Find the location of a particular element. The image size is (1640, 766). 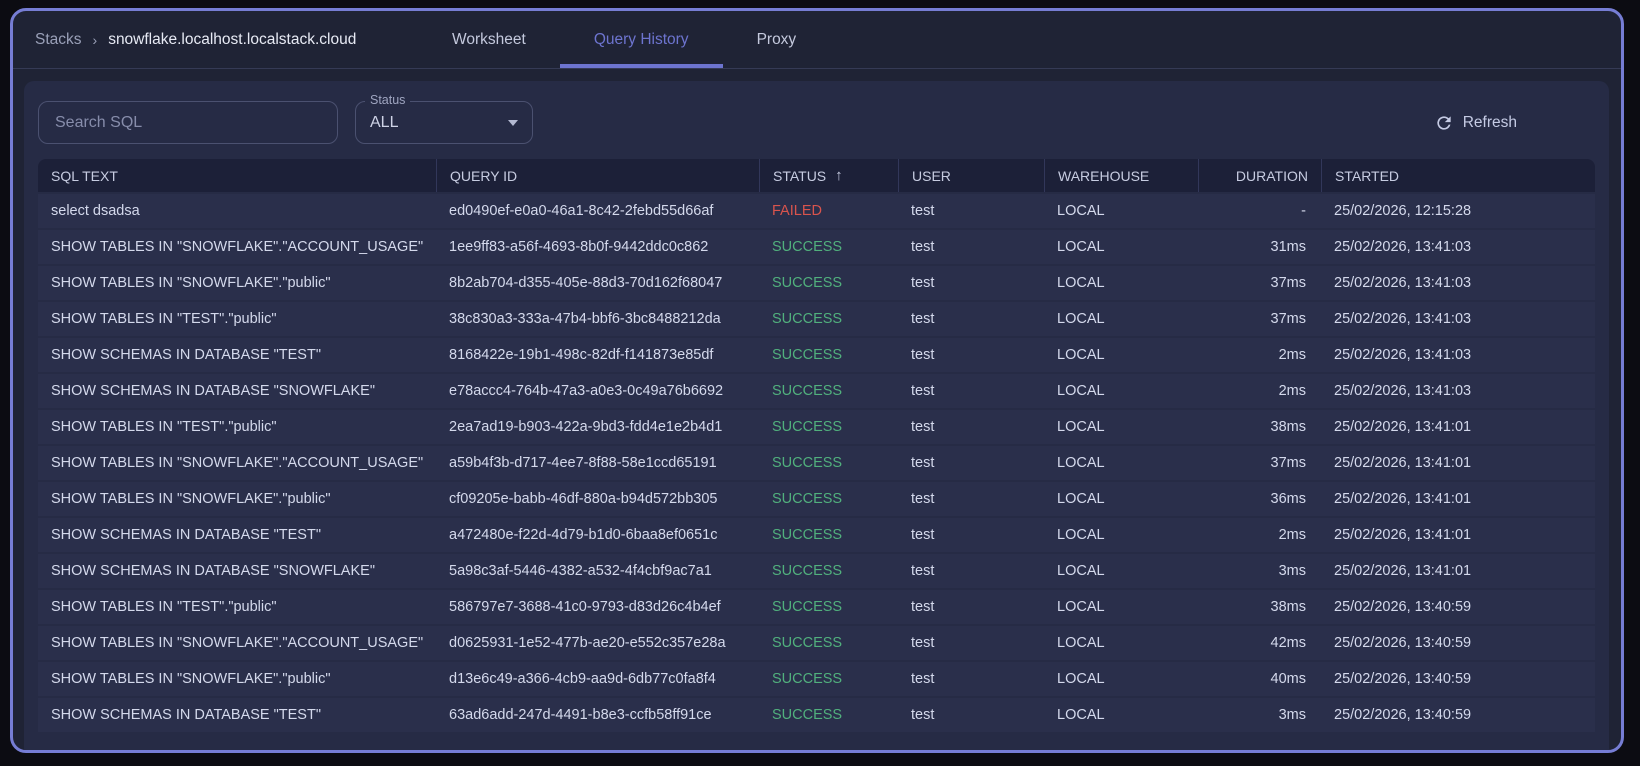

cell-duration: 31ms is located at coordinates (1288, 247).